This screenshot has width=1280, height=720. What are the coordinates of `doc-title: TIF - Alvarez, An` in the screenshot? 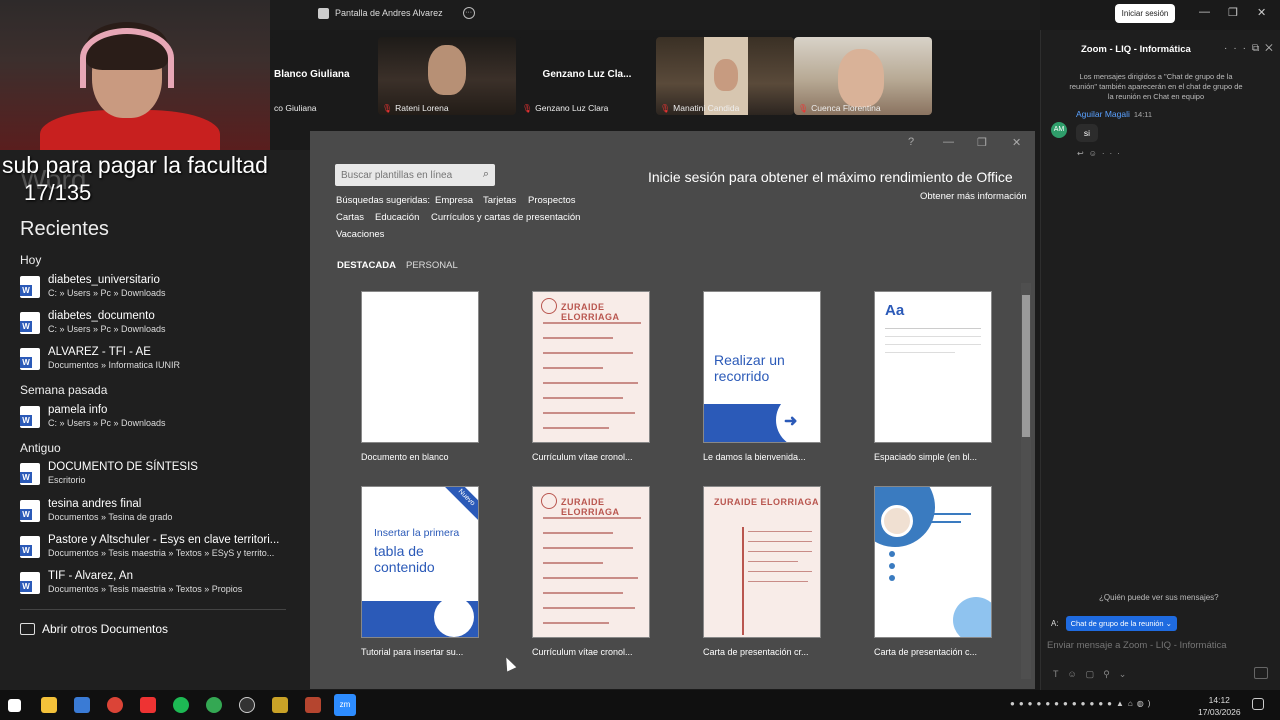 It's located at (90, 576).